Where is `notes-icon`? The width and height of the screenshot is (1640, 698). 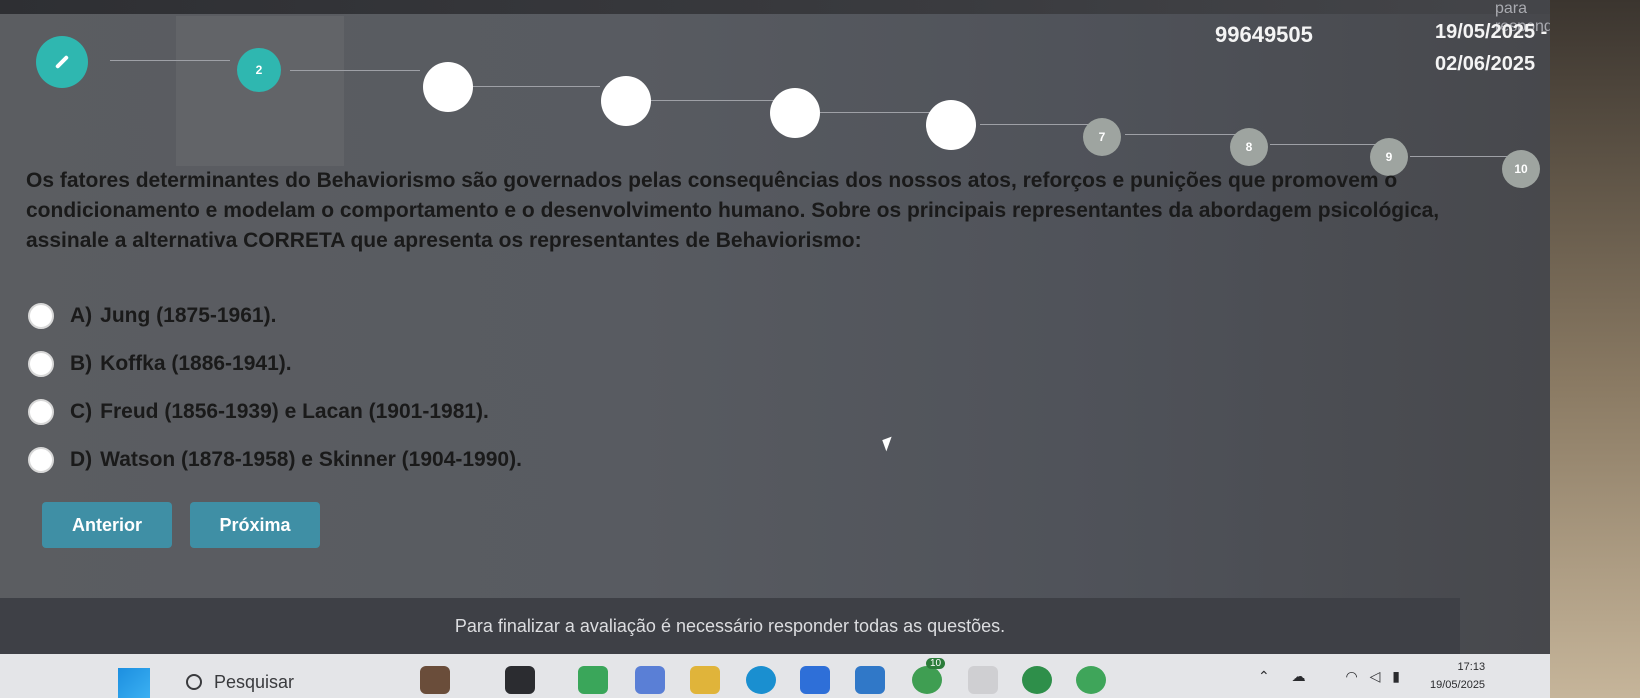 notes-icon is located at coordinates (983, 680).